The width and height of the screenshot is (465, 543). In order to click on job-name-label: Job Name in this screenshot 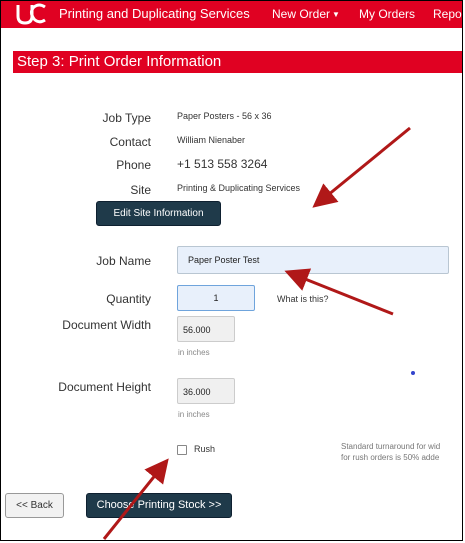, I will do `click(123, 261)`.